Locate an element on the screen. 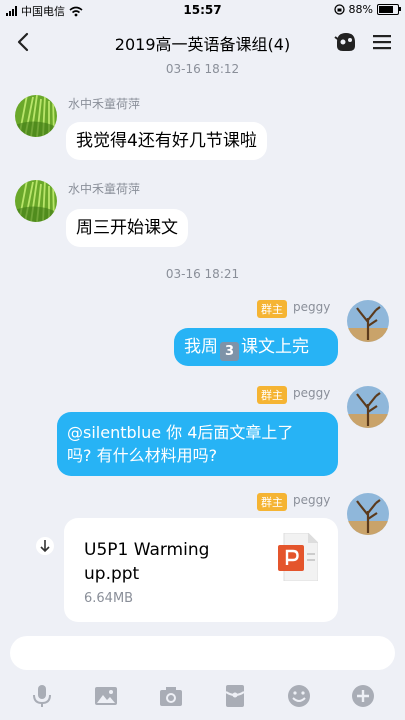  keycap-three-emoji: 3 is located at coordinates (229, 351).